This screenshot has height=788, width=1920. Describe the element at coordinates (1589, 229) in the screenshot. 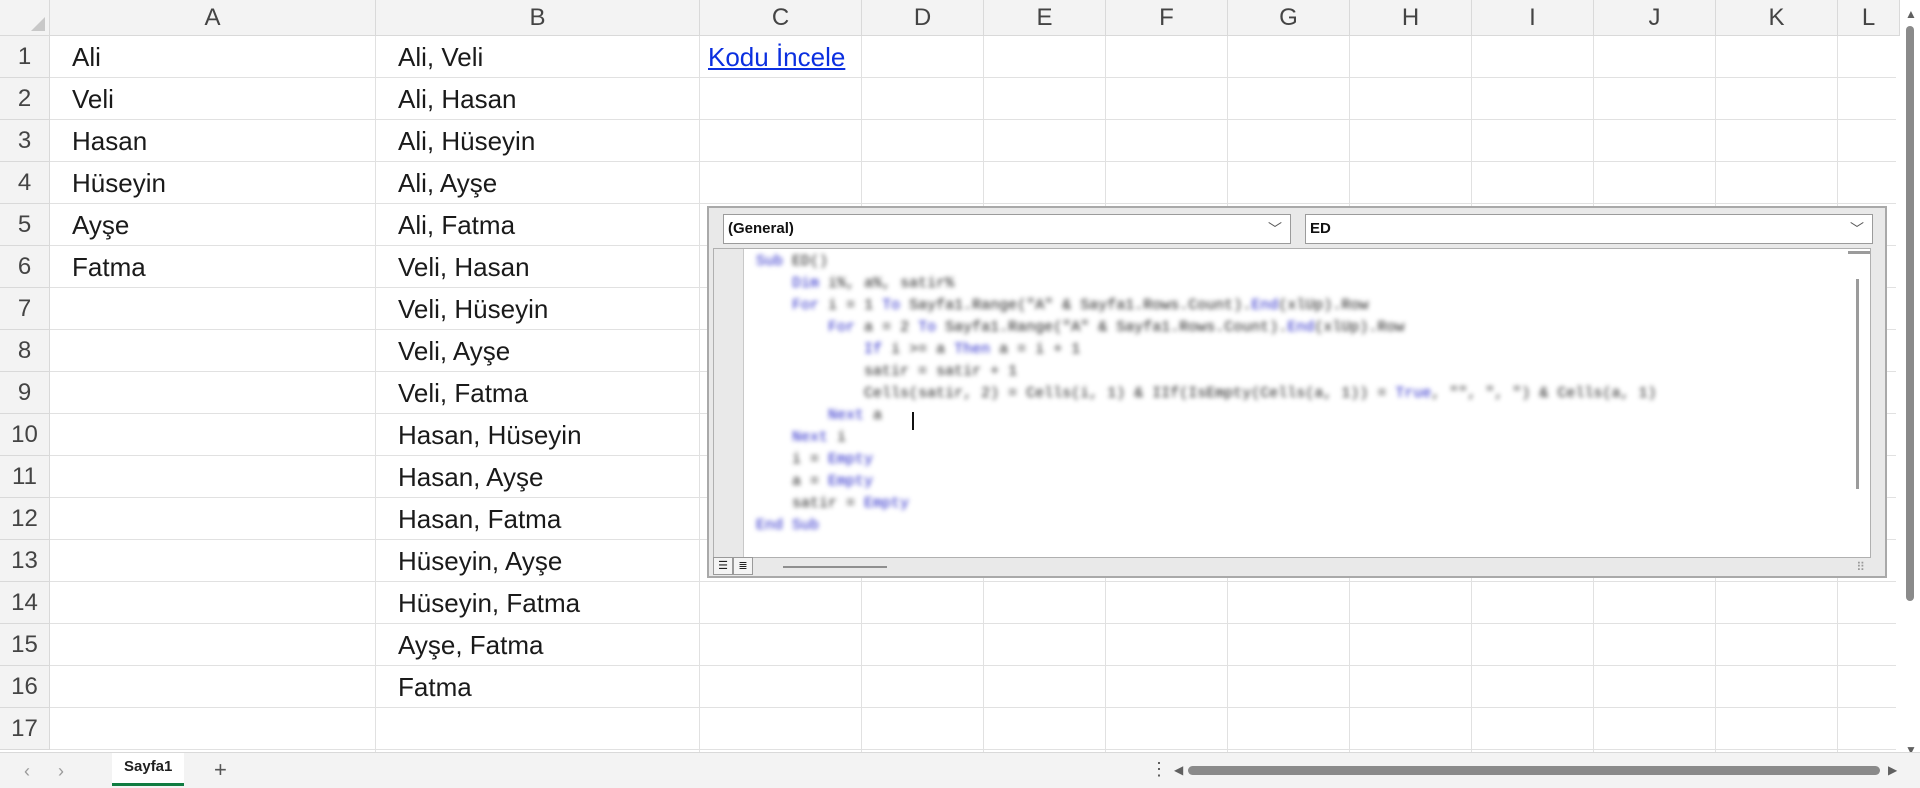

I see `procedure-dropdown: ED ﹀` at that location.